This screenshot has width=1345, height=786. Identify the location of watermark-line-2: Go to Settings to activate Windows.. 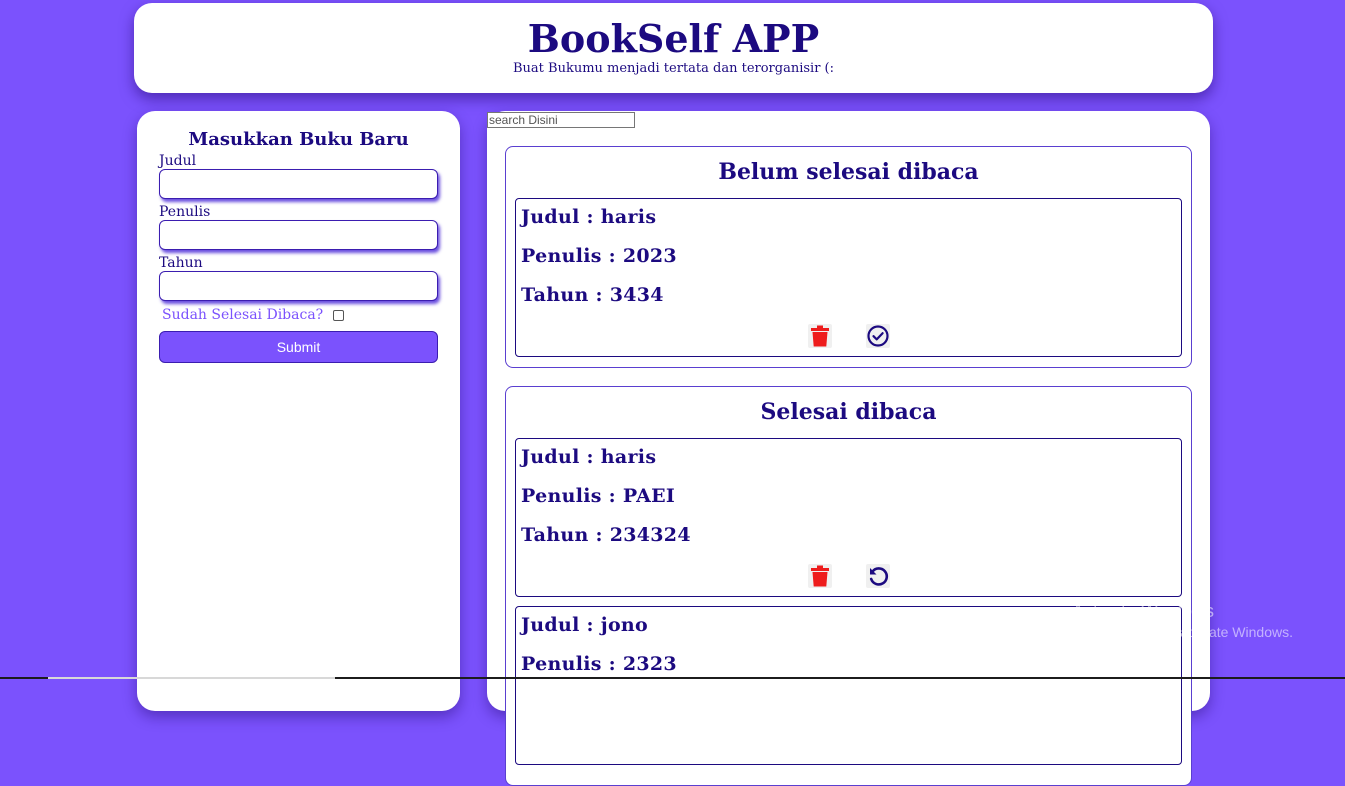
(1182, 632).